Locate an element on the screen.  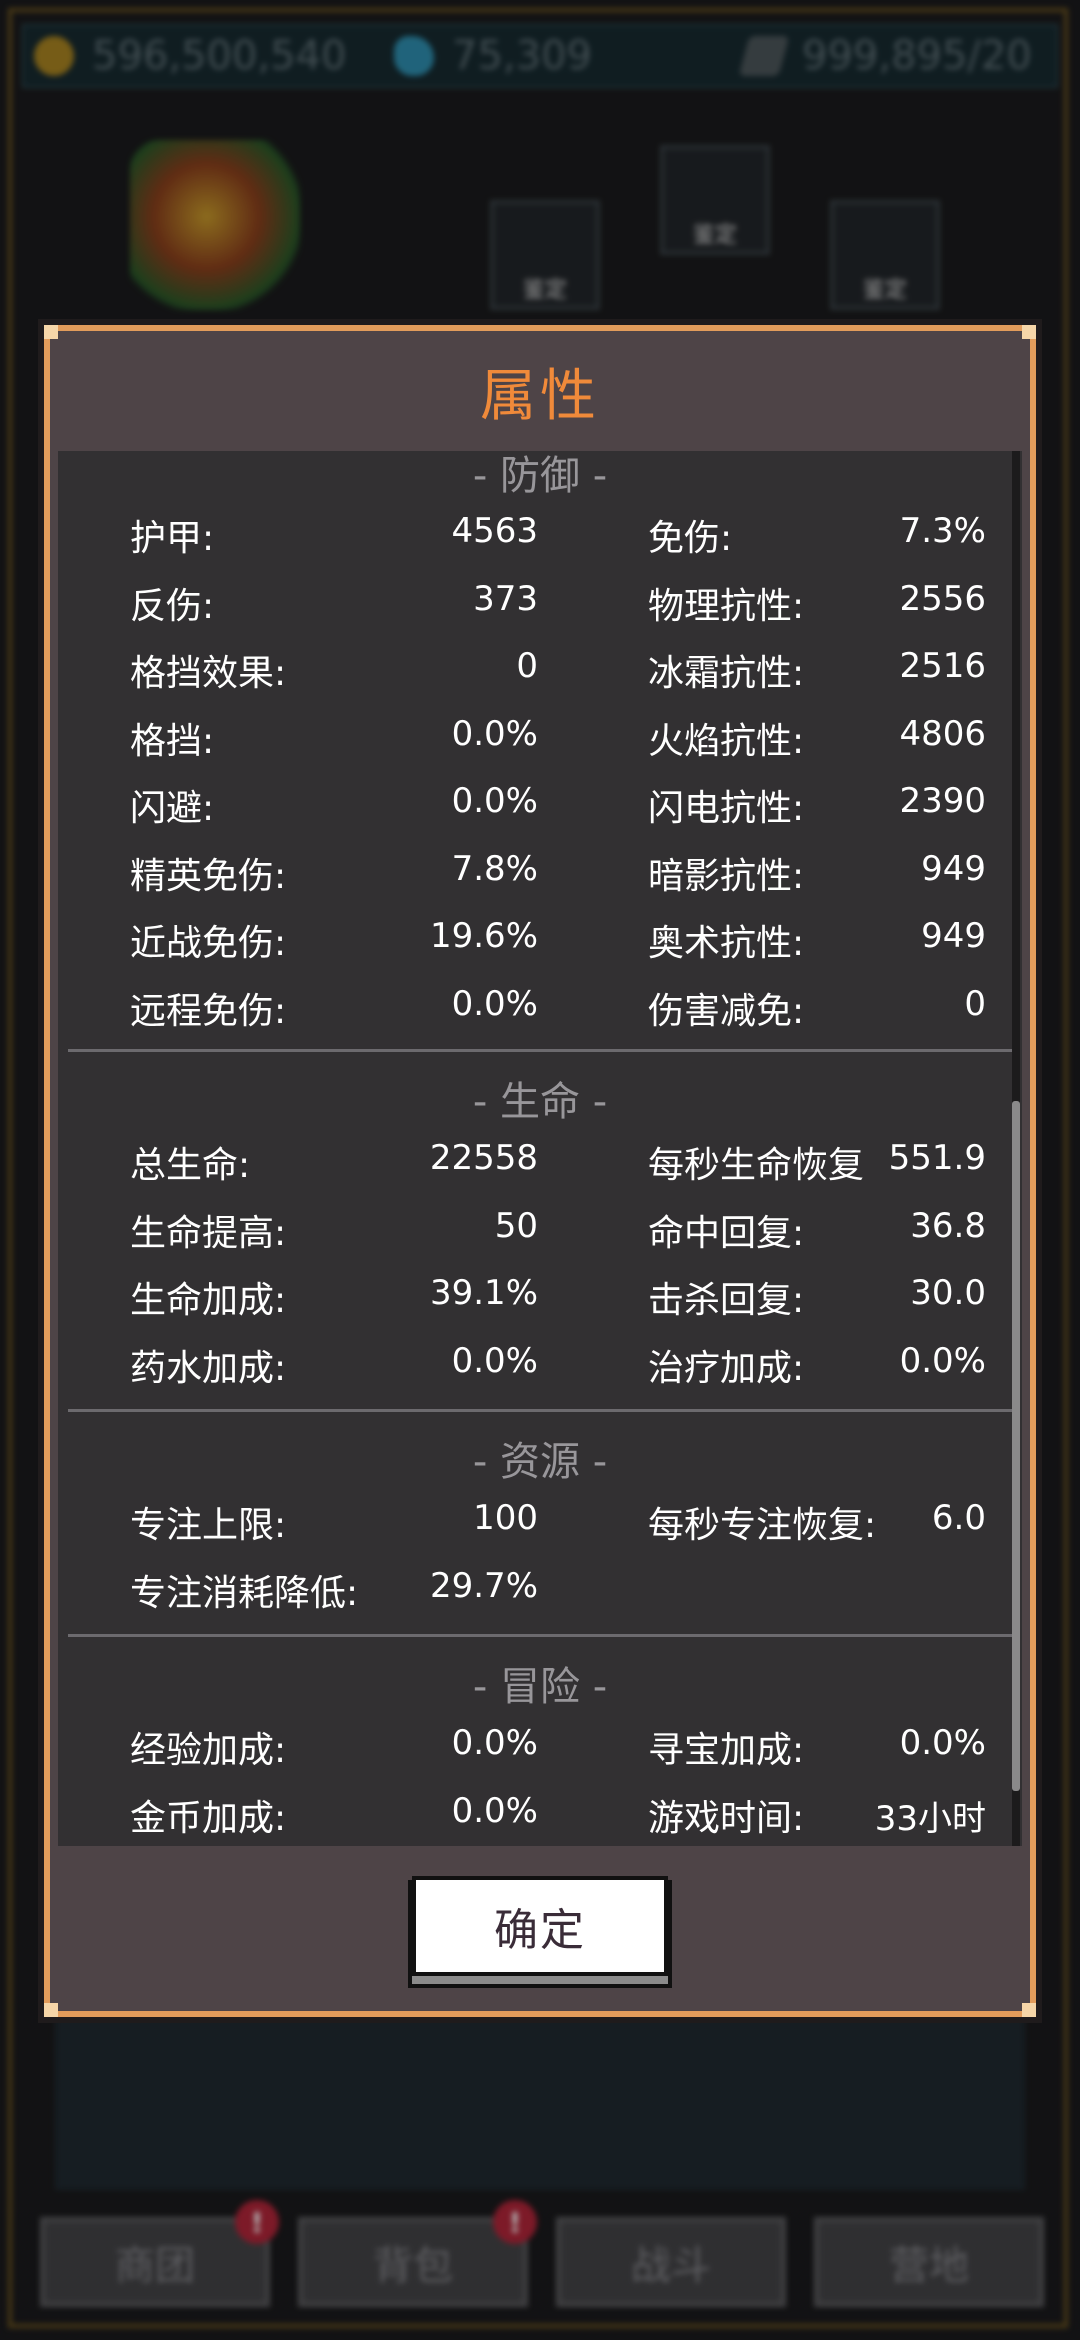
stat-label: 命中回复: is located at coordinates (726, 1233).